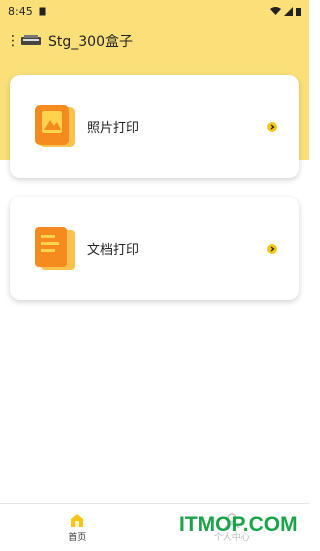 The height and width of the screenshot is (551, 320). What do you see at coordinates (77, 520) in the screenshot?
I see `home-icon` at bounding box center [77, 520].